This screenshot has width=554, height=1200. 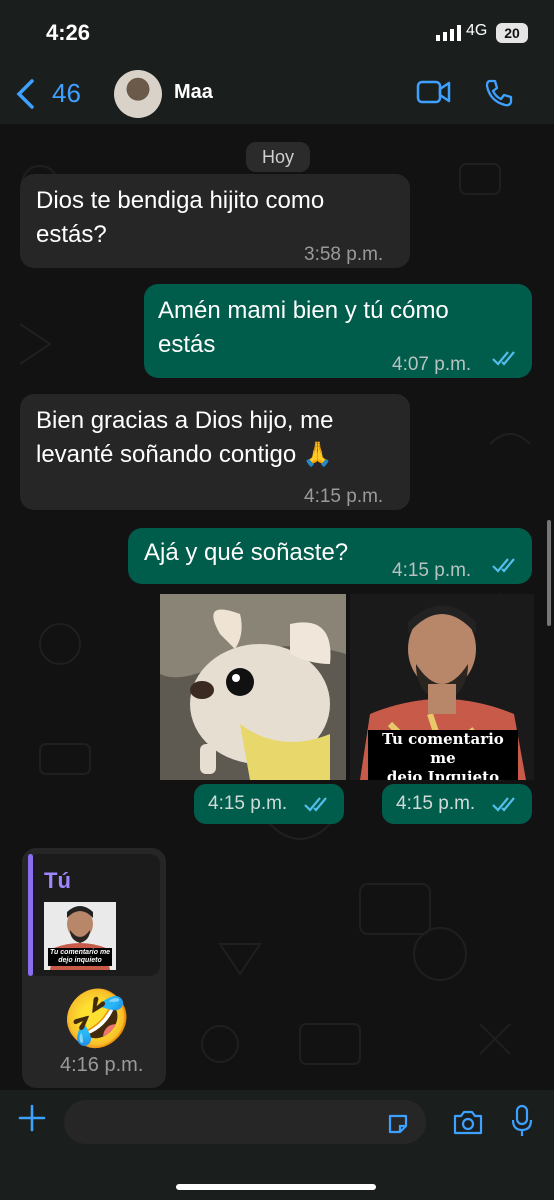 I want to click on day-separator: Hoy, so click(x=278, y=157).